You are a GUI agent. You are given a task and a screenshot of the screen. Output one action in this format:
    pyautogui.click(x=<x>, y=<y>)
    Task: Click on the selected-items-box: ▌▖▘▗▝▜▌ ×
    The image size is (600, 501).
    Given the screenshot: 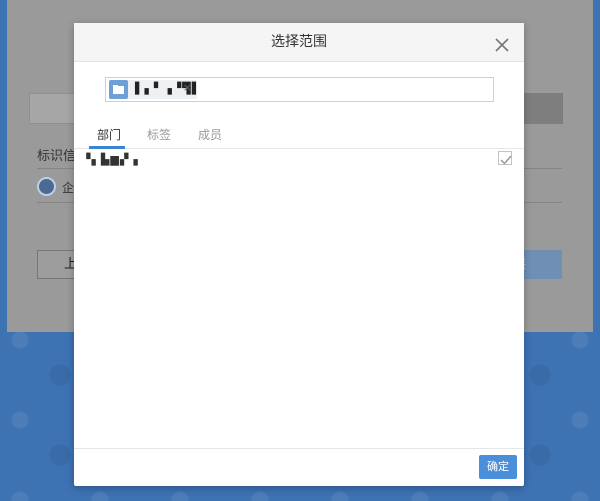 What is the action you would take?
    pyautogui.click(x=299, y=89)
    